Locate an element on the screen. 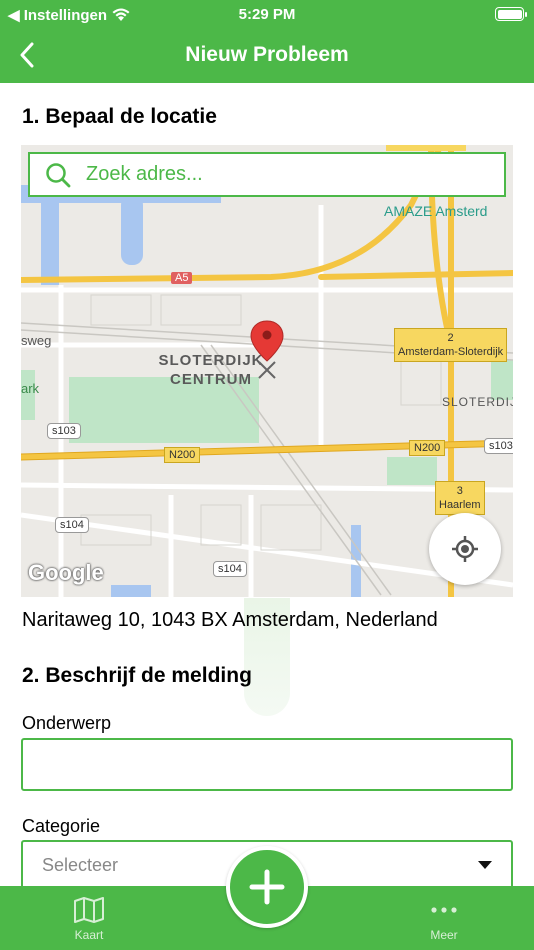  map-area-label: sweg is located at coordinates (36, 340).